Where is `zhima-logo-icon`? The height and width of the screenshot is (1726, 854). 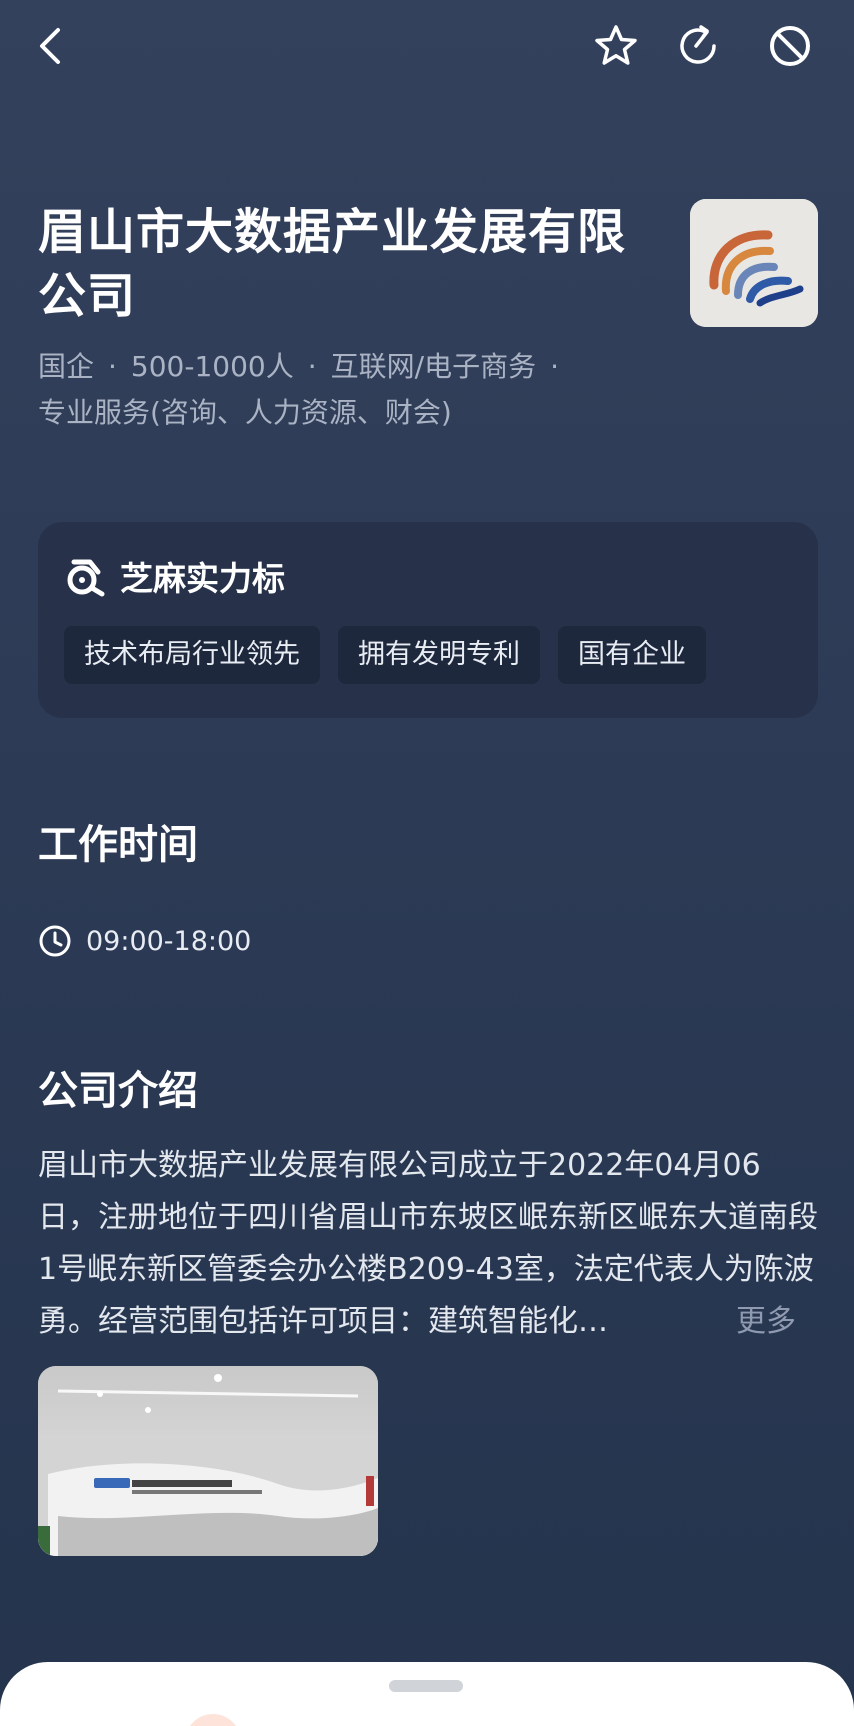 zhima-logo-icon is located at coordinates (86, 578).